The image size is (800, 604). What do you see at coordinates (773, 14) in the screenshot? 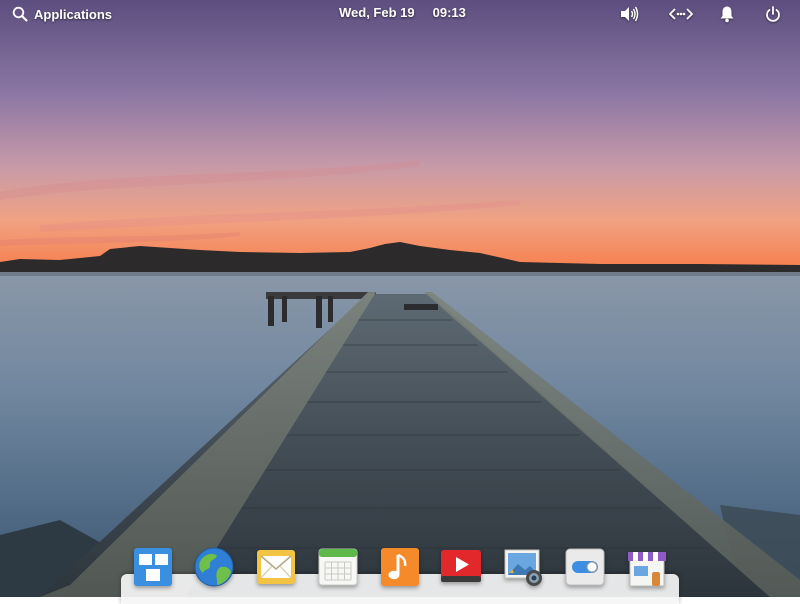
I see `power-icon` at bounding box center [773, 14].